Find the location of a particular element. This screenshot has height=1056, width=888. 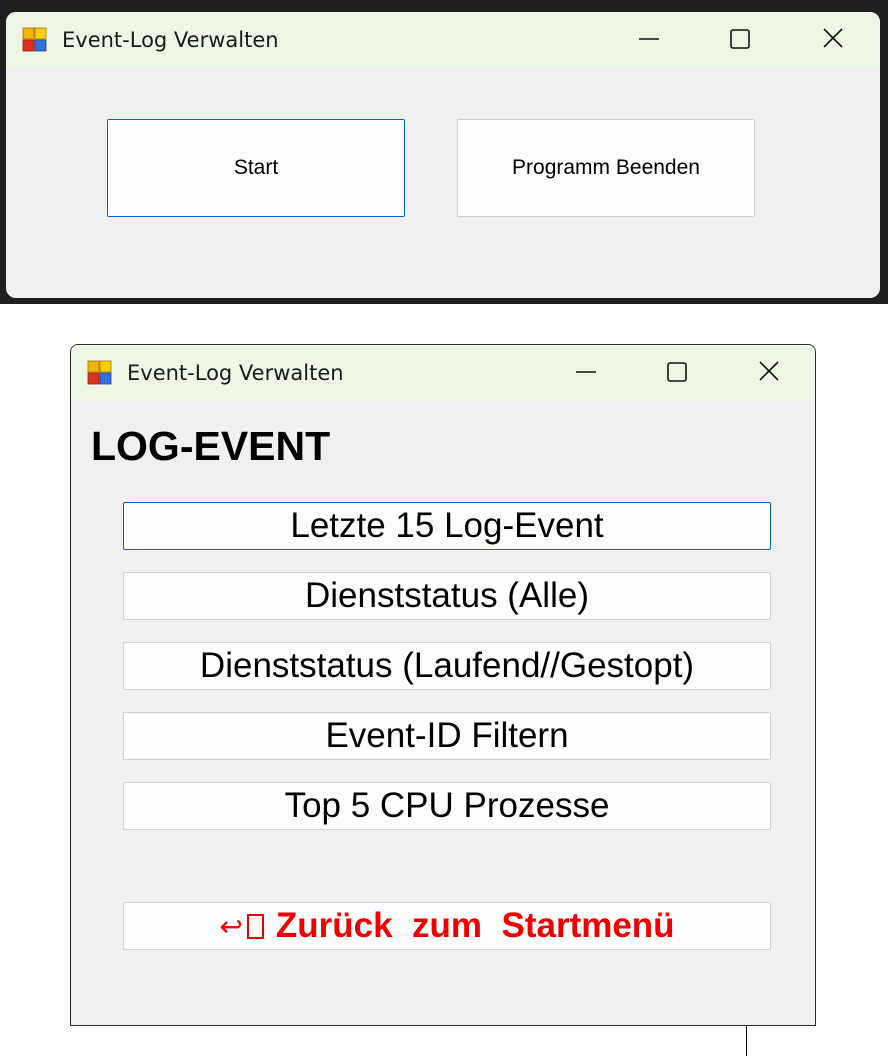

exit-program-button: Programm Beenden is located at coordinates (606, 168).